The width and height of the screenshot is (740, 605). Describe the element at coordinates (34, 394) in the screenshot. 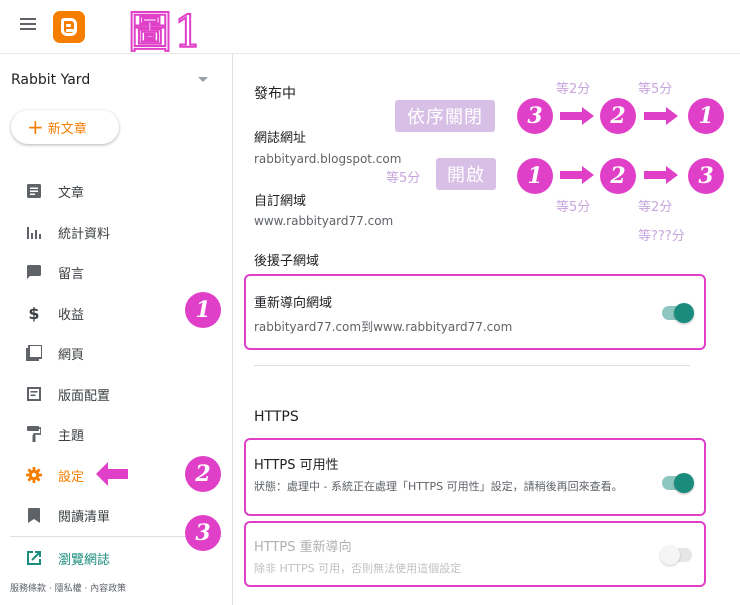

I see `layout-icon` at that location.